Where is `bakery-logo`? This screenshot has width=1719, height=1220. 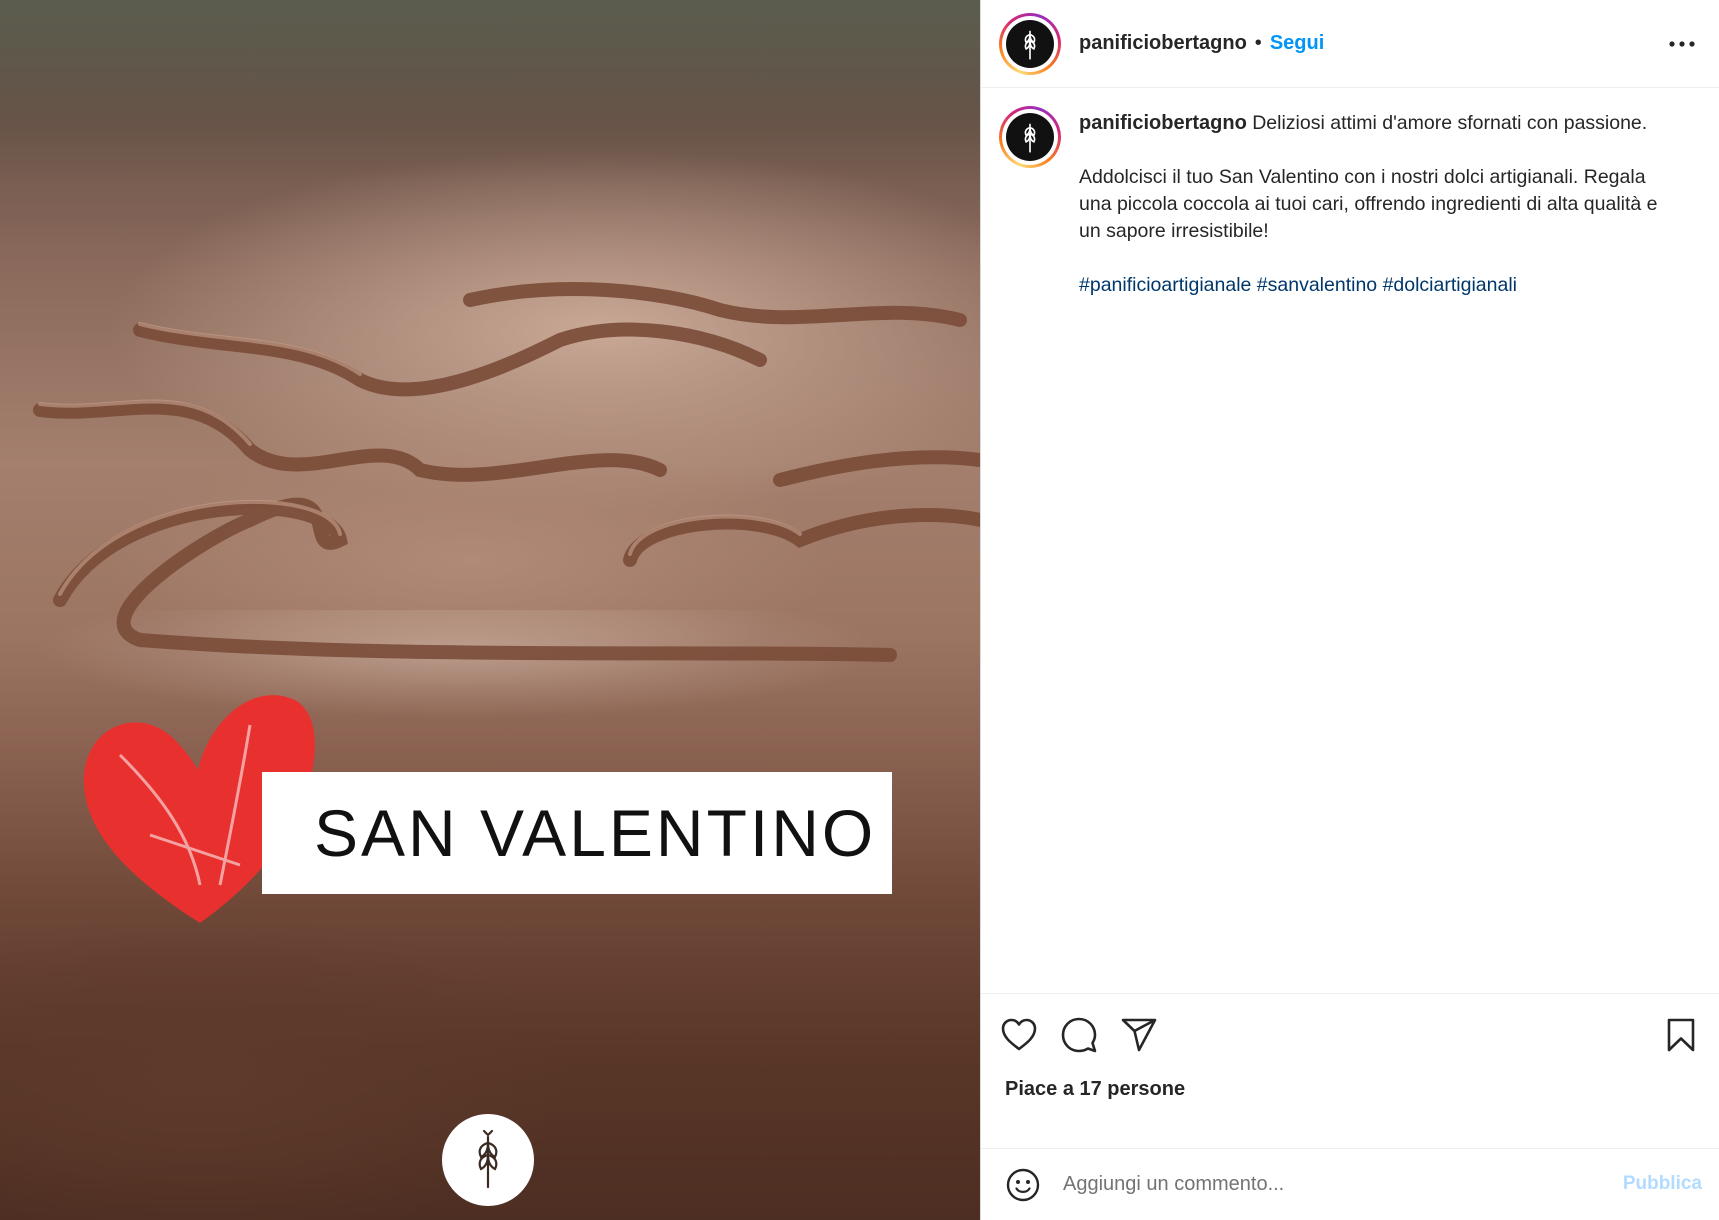 bakery-logo is located at coordinates (488, 1160).